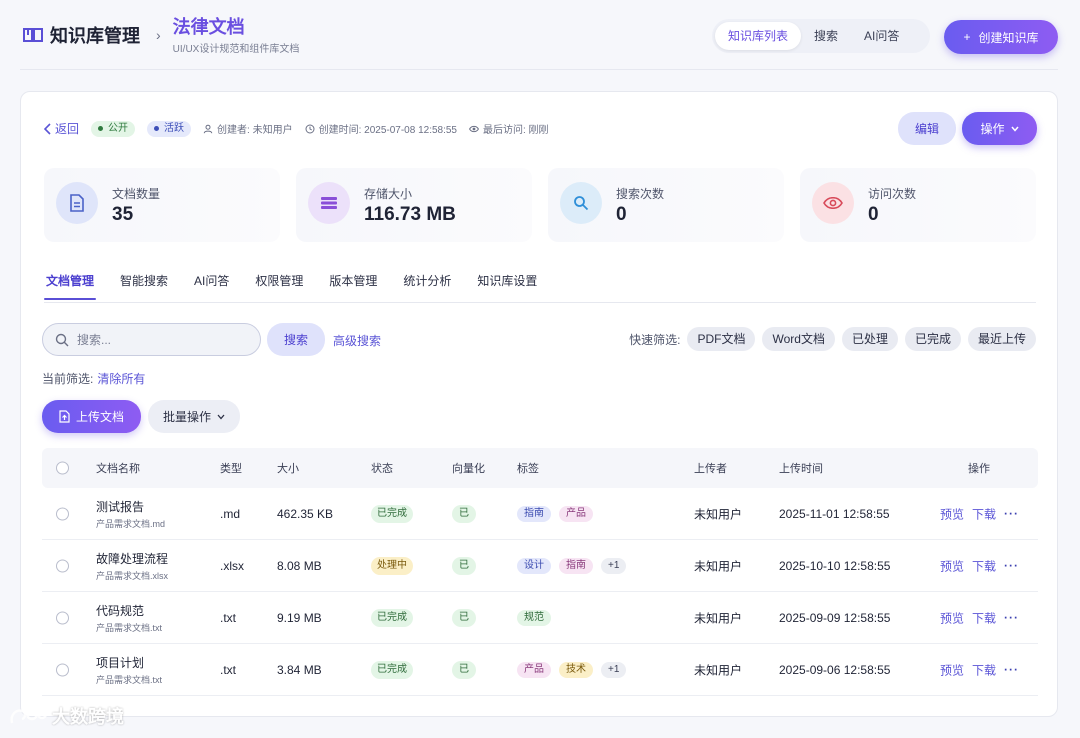 Image resolution: width=1080 pixels, height=738 pixels. I want to click on stat-label: 搜索次数, so click(640, 194).